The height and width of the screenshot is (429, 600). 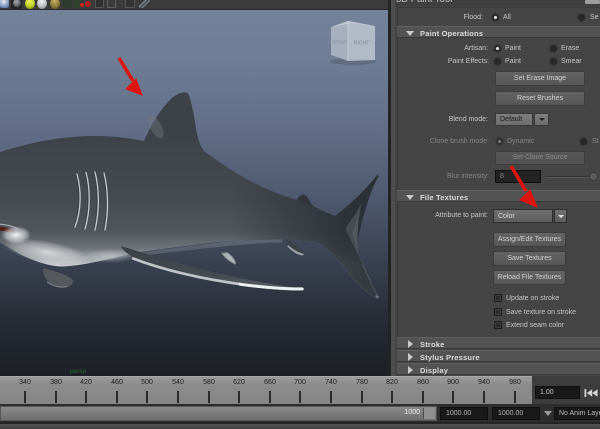 I want to click on svg-text: persp, so click(x=78, y=371).